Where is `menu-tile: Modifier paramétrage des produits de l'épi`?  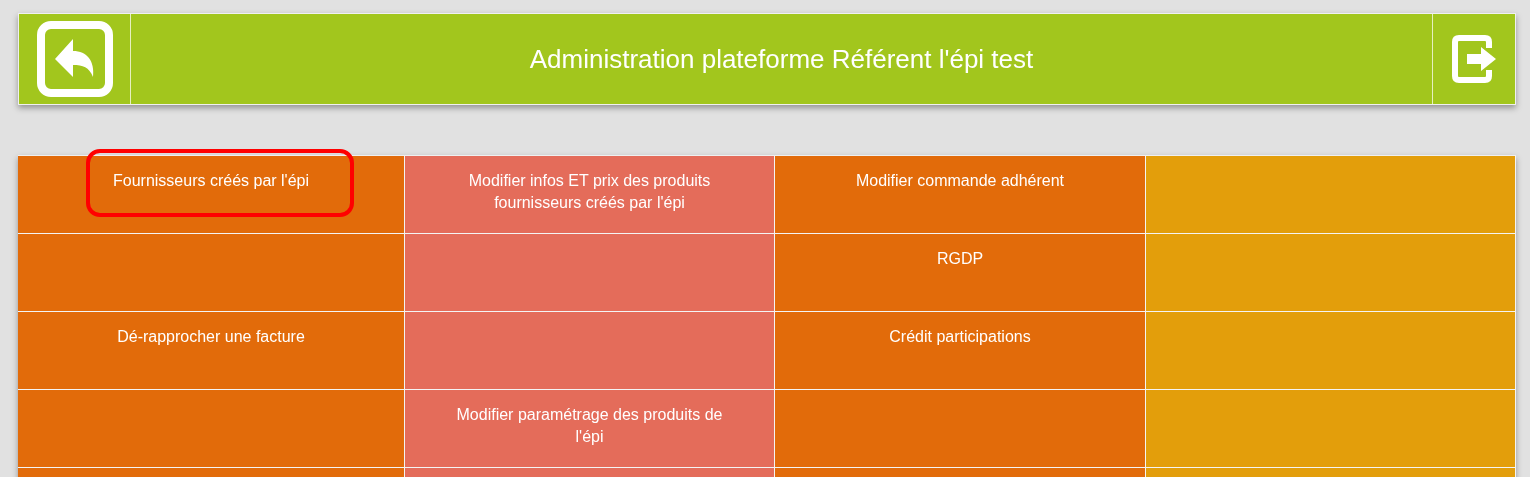
menu-tile: Modifier paramétrage des produits de l'épi is located at coordinates (590, 429).